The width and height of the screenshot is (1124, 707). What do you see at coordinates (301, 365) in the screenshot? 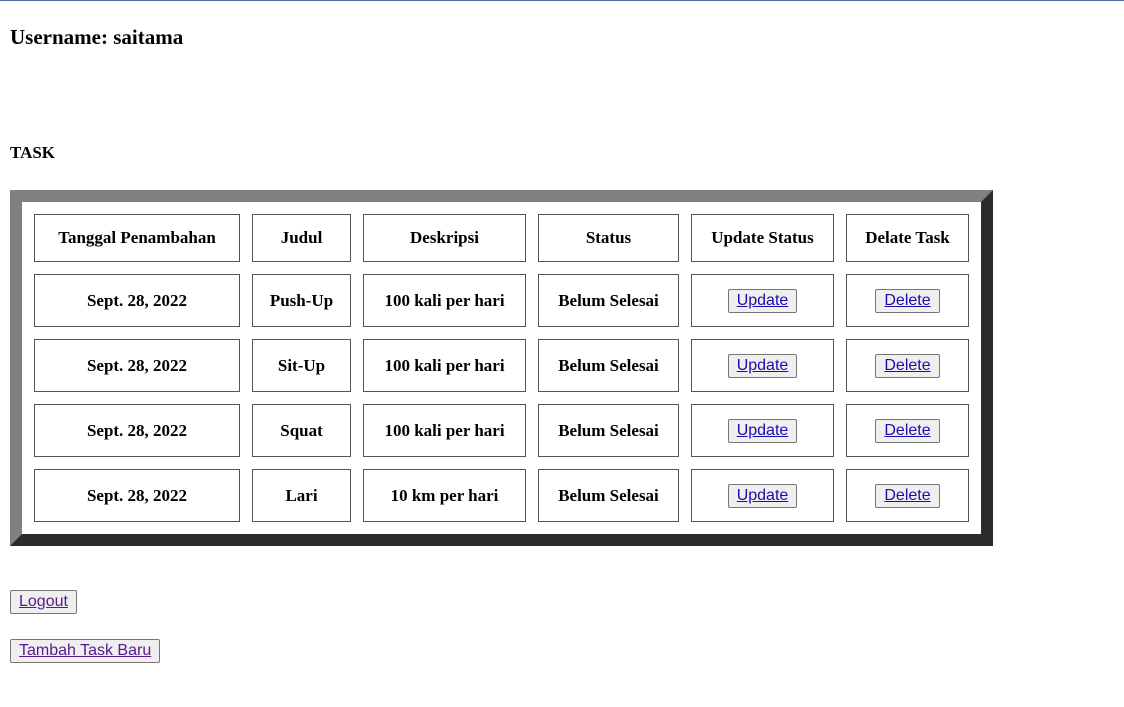
I see `cell-title: Sit-Up` at bounding box center [301, 365].